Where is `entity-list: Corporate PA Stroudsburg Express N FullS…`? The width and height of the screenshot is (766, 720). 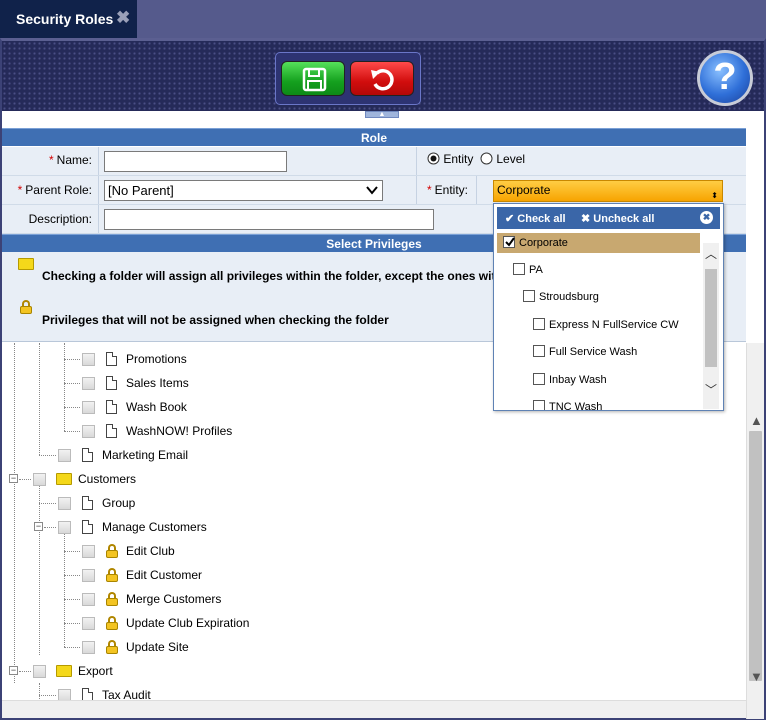 entity-list: Corporate PA Stroudsburg Express N FullS… is located at coordinates (608, 320).